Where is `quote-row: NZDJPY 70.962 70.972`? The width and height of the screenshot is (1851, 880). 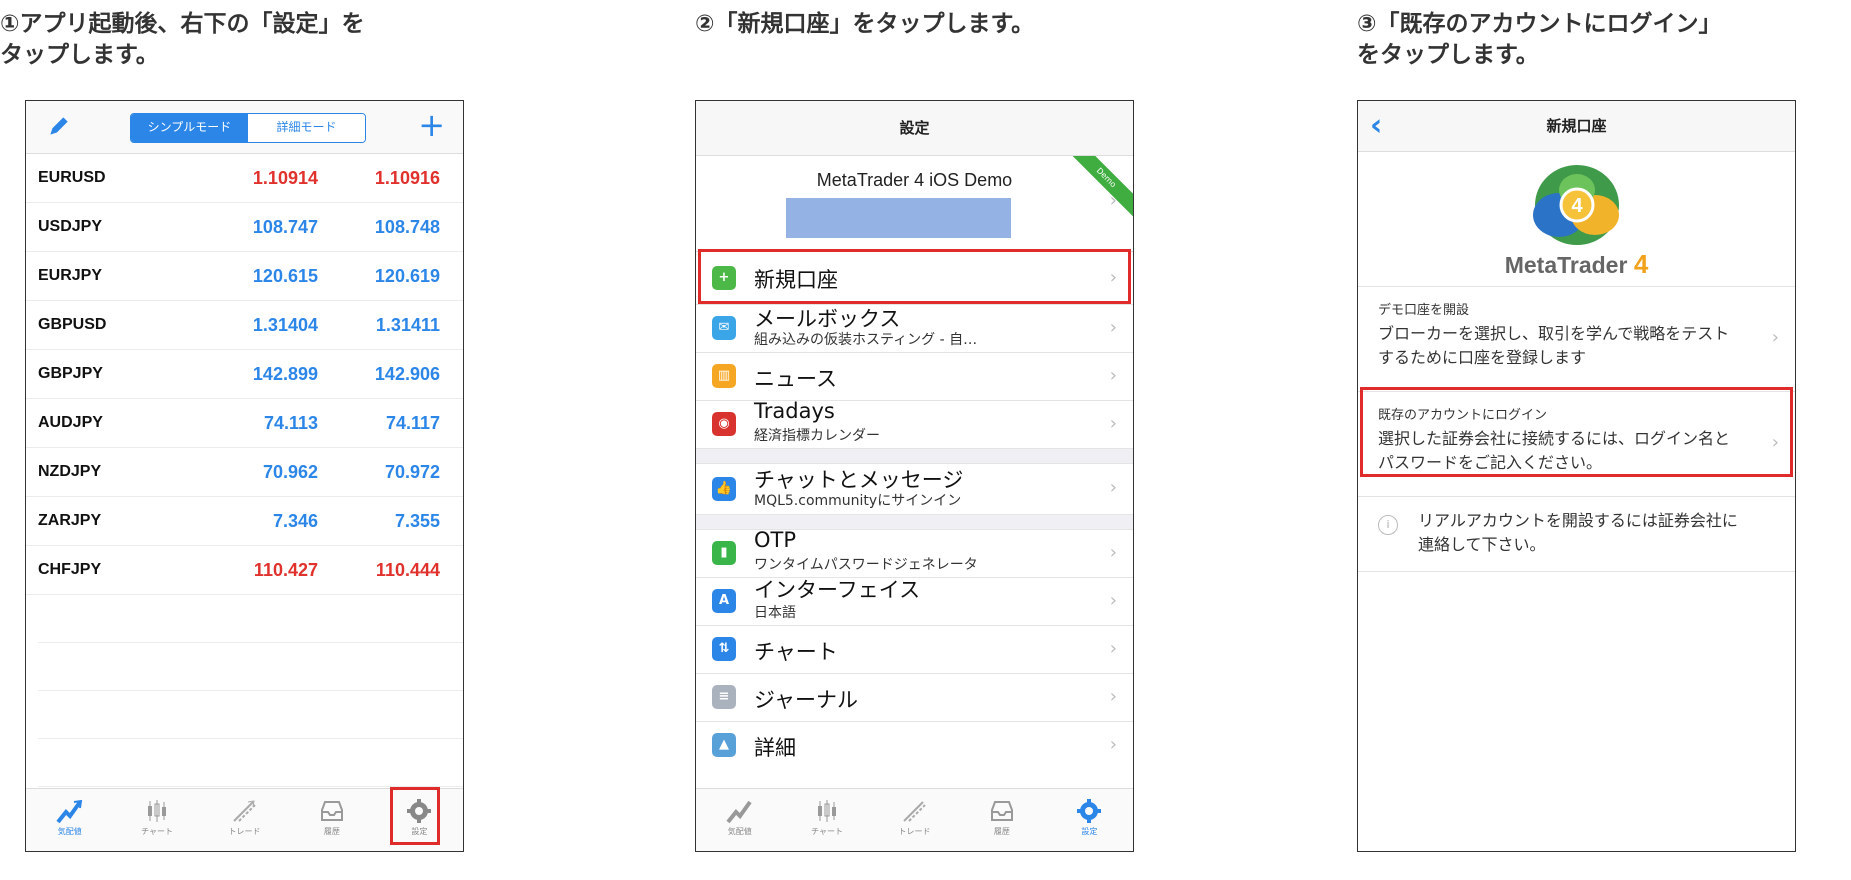
quote-row: NZDJPY 70.962 70.972 is located at coordinates (244, 472).